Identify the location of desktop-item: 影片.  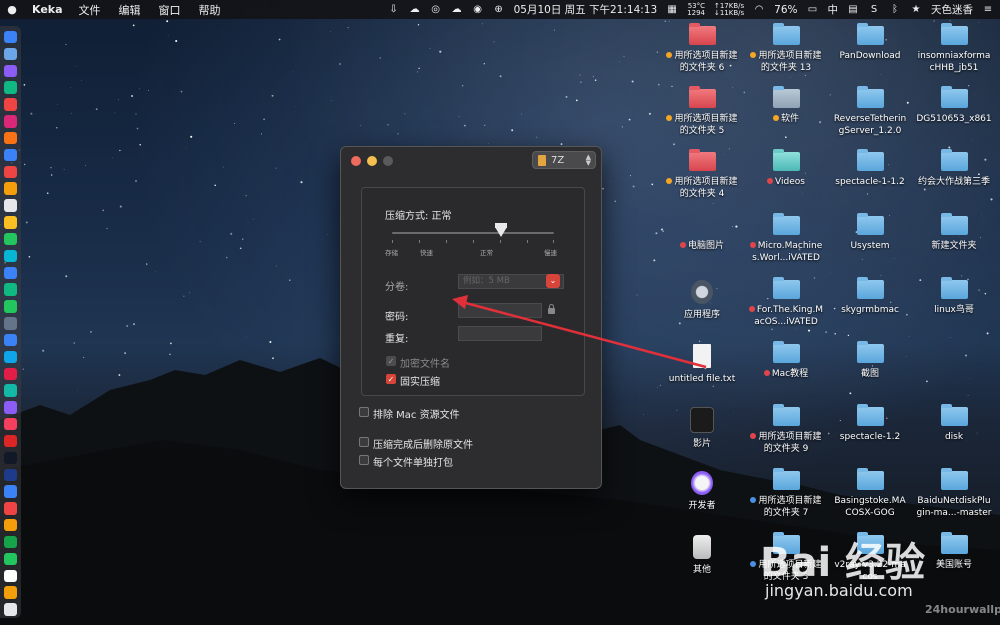
(702, 428).